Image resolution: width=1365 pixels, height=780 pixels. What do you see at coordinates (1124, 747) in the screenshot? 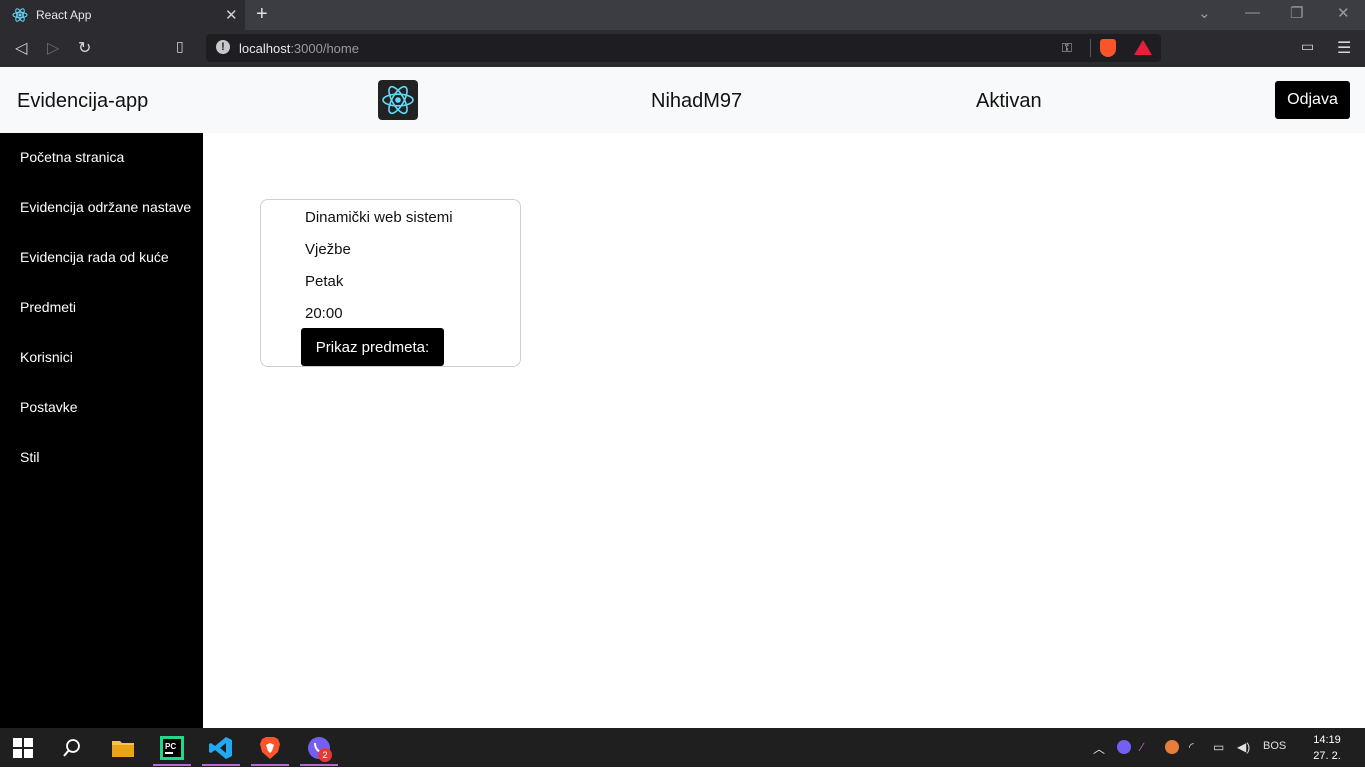
I see `viber-tray-icon` at bounding box center [1124, 747].